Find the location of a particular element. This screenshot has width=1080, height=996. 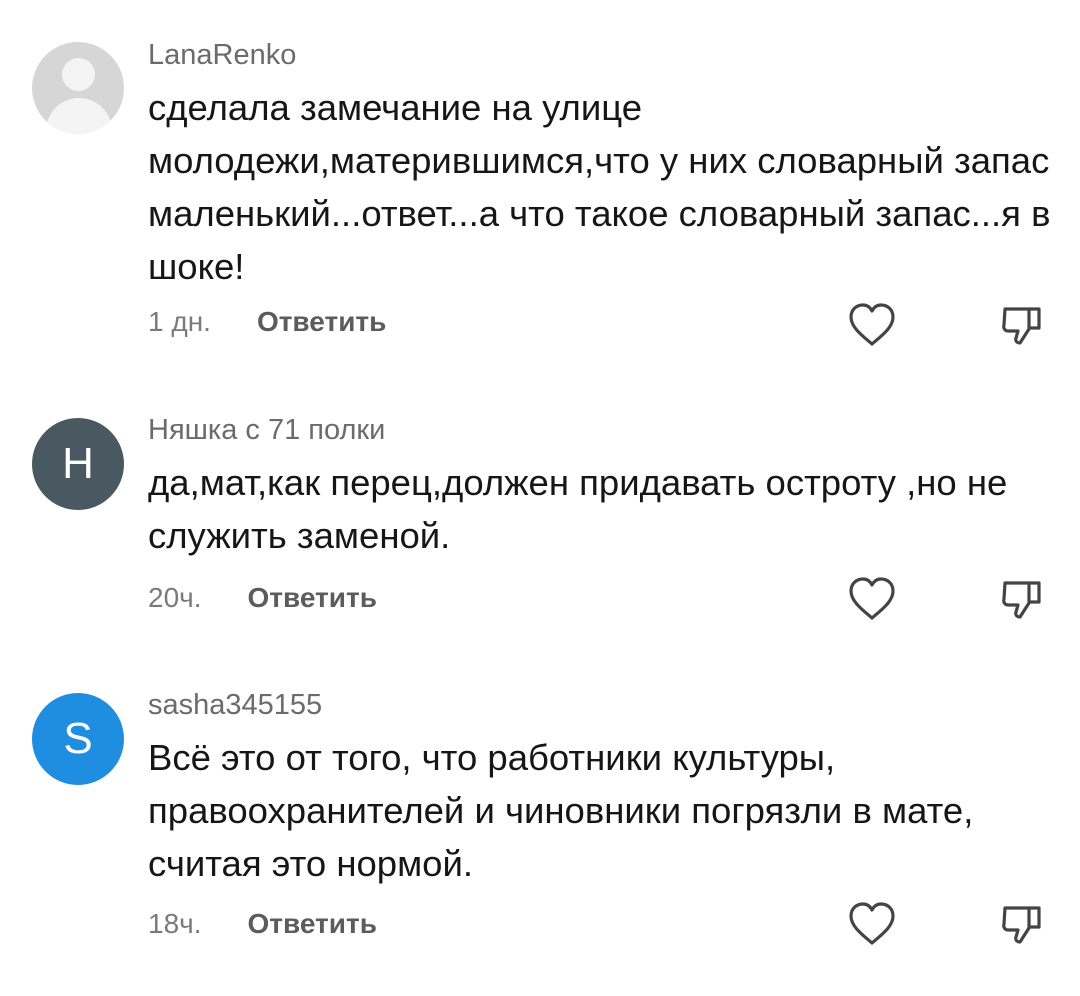

comment-meta: 20ч. Ответить is located at coordinates (262, 598).